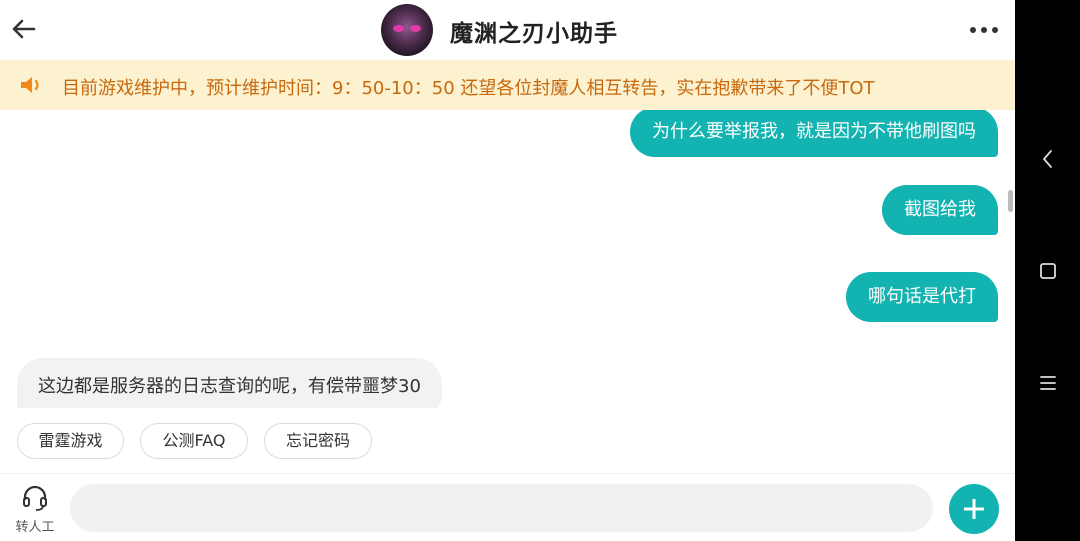 The height and width of the screenshot is (541, 1080). Describe the element at coordinates (501, 508) in the screenshot. I see `message-input` at that location.